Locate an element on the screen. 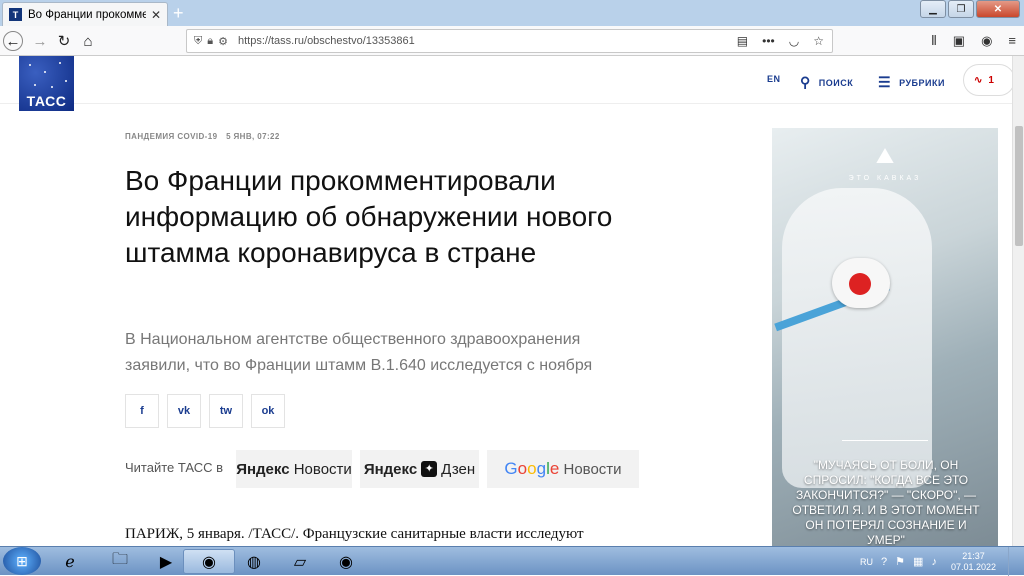 The image size is (1024, 576). sidebar-icon: ▣ is located at coordinates (959, 41).